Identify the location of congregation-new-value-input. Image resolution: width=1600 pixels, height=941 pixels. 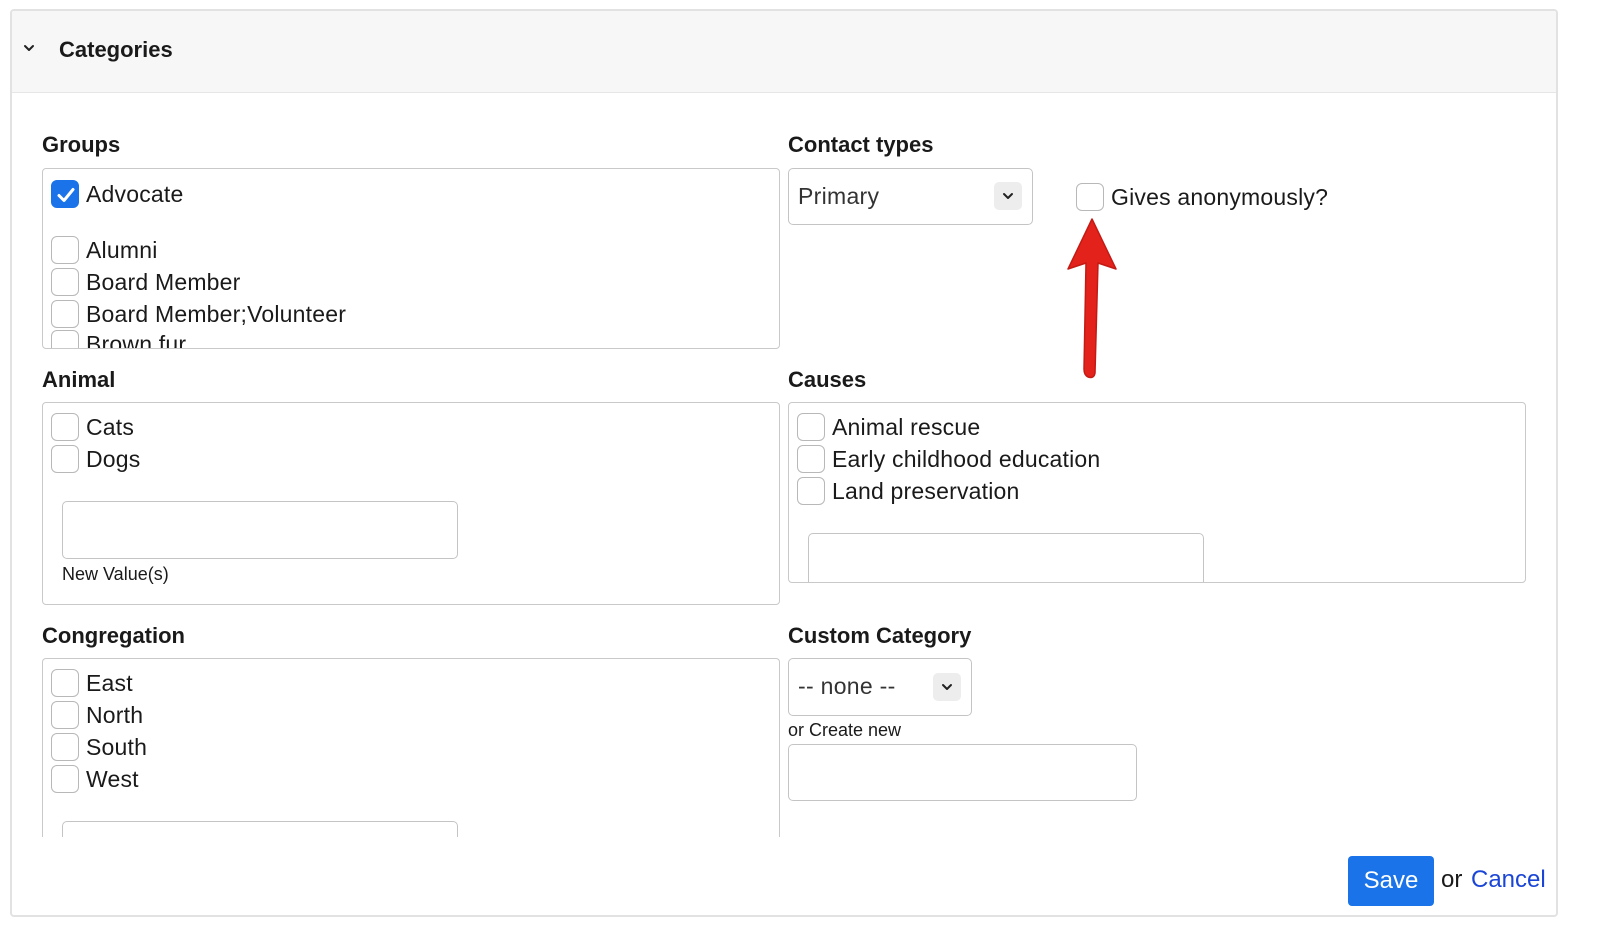
(260, 829).